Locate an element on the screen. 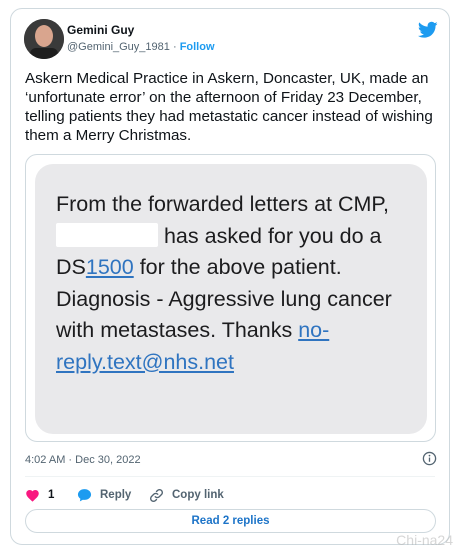 The height and width of the screenshot is (554, 459). divider is located at coordinates (230, 476).